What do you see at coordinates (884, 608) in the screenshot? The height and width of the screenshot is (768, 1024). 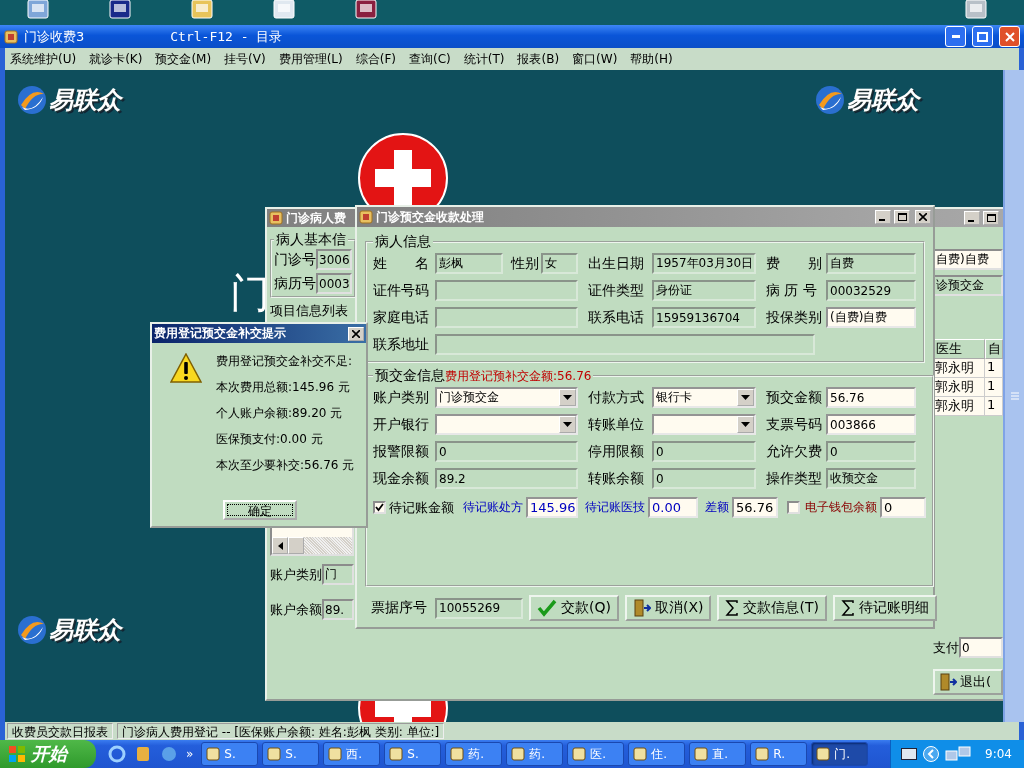 I see `action-button: 待记账明细` at bounding box center [884, 608].